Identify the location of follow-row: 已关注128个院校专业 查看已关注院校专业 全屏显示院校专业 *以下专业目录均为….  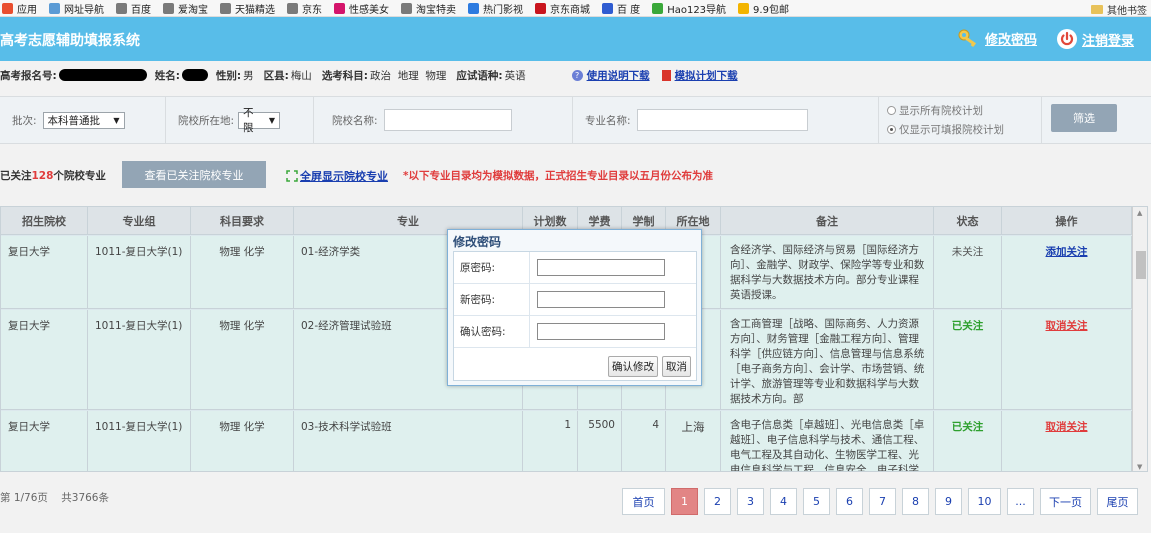
(575, 174).